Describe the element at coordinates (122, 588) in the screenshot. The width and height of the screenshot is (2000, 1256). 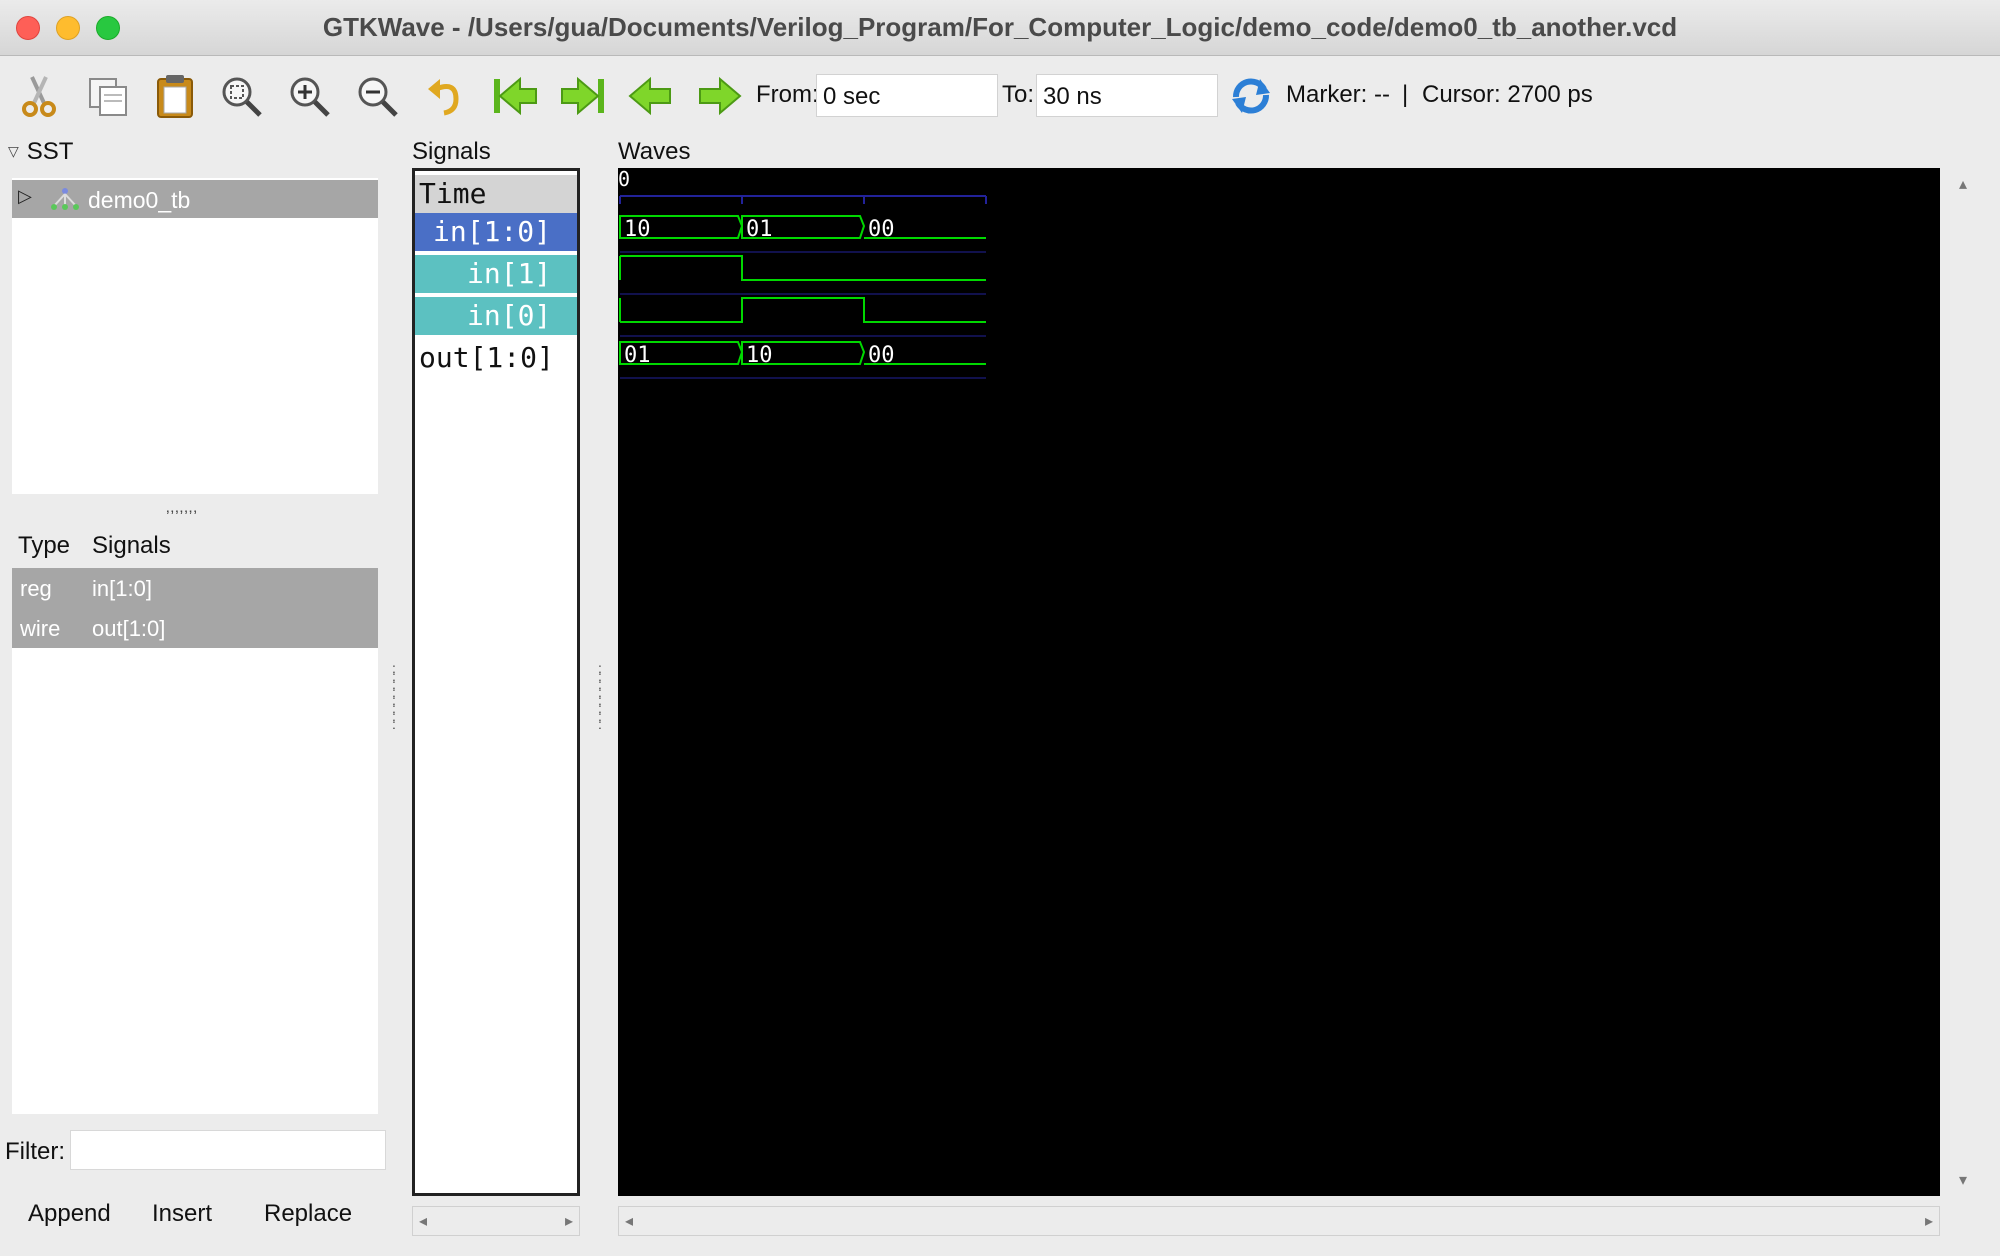
I see `signal-name: in[1:0]` at that location.